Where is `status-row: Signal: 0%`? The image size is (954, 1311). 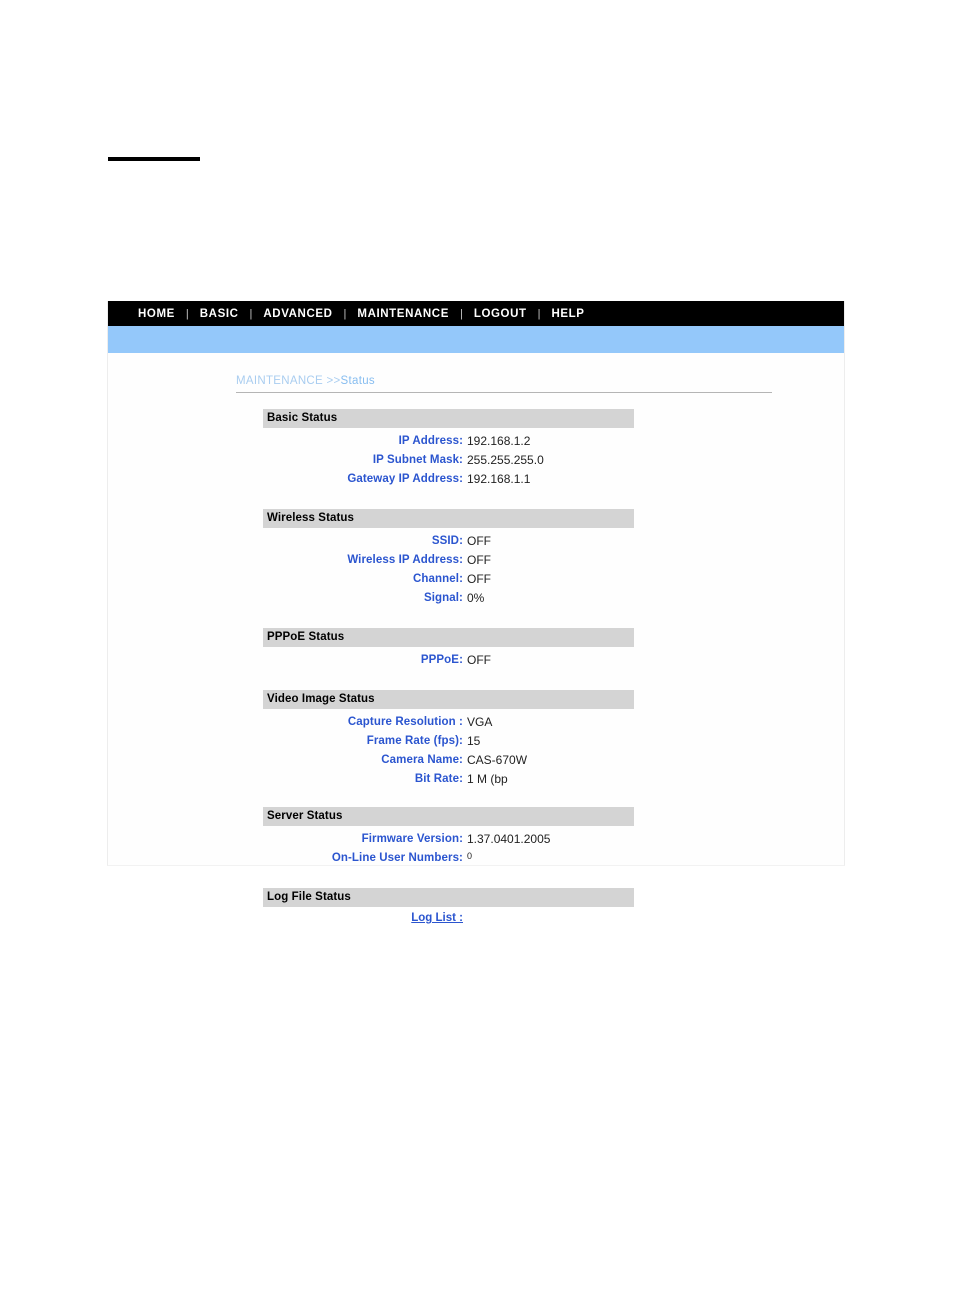
status-row: Signal: 0% is located at coordinates (448, 598).